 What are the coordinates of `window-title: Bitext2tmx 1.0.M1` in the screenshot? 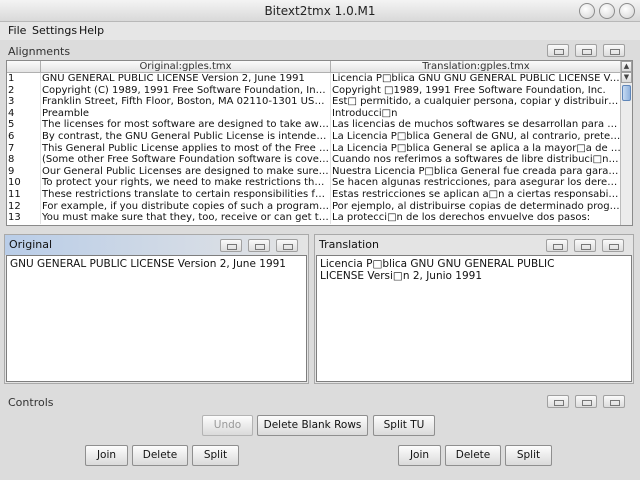 It's located at (320, 11).